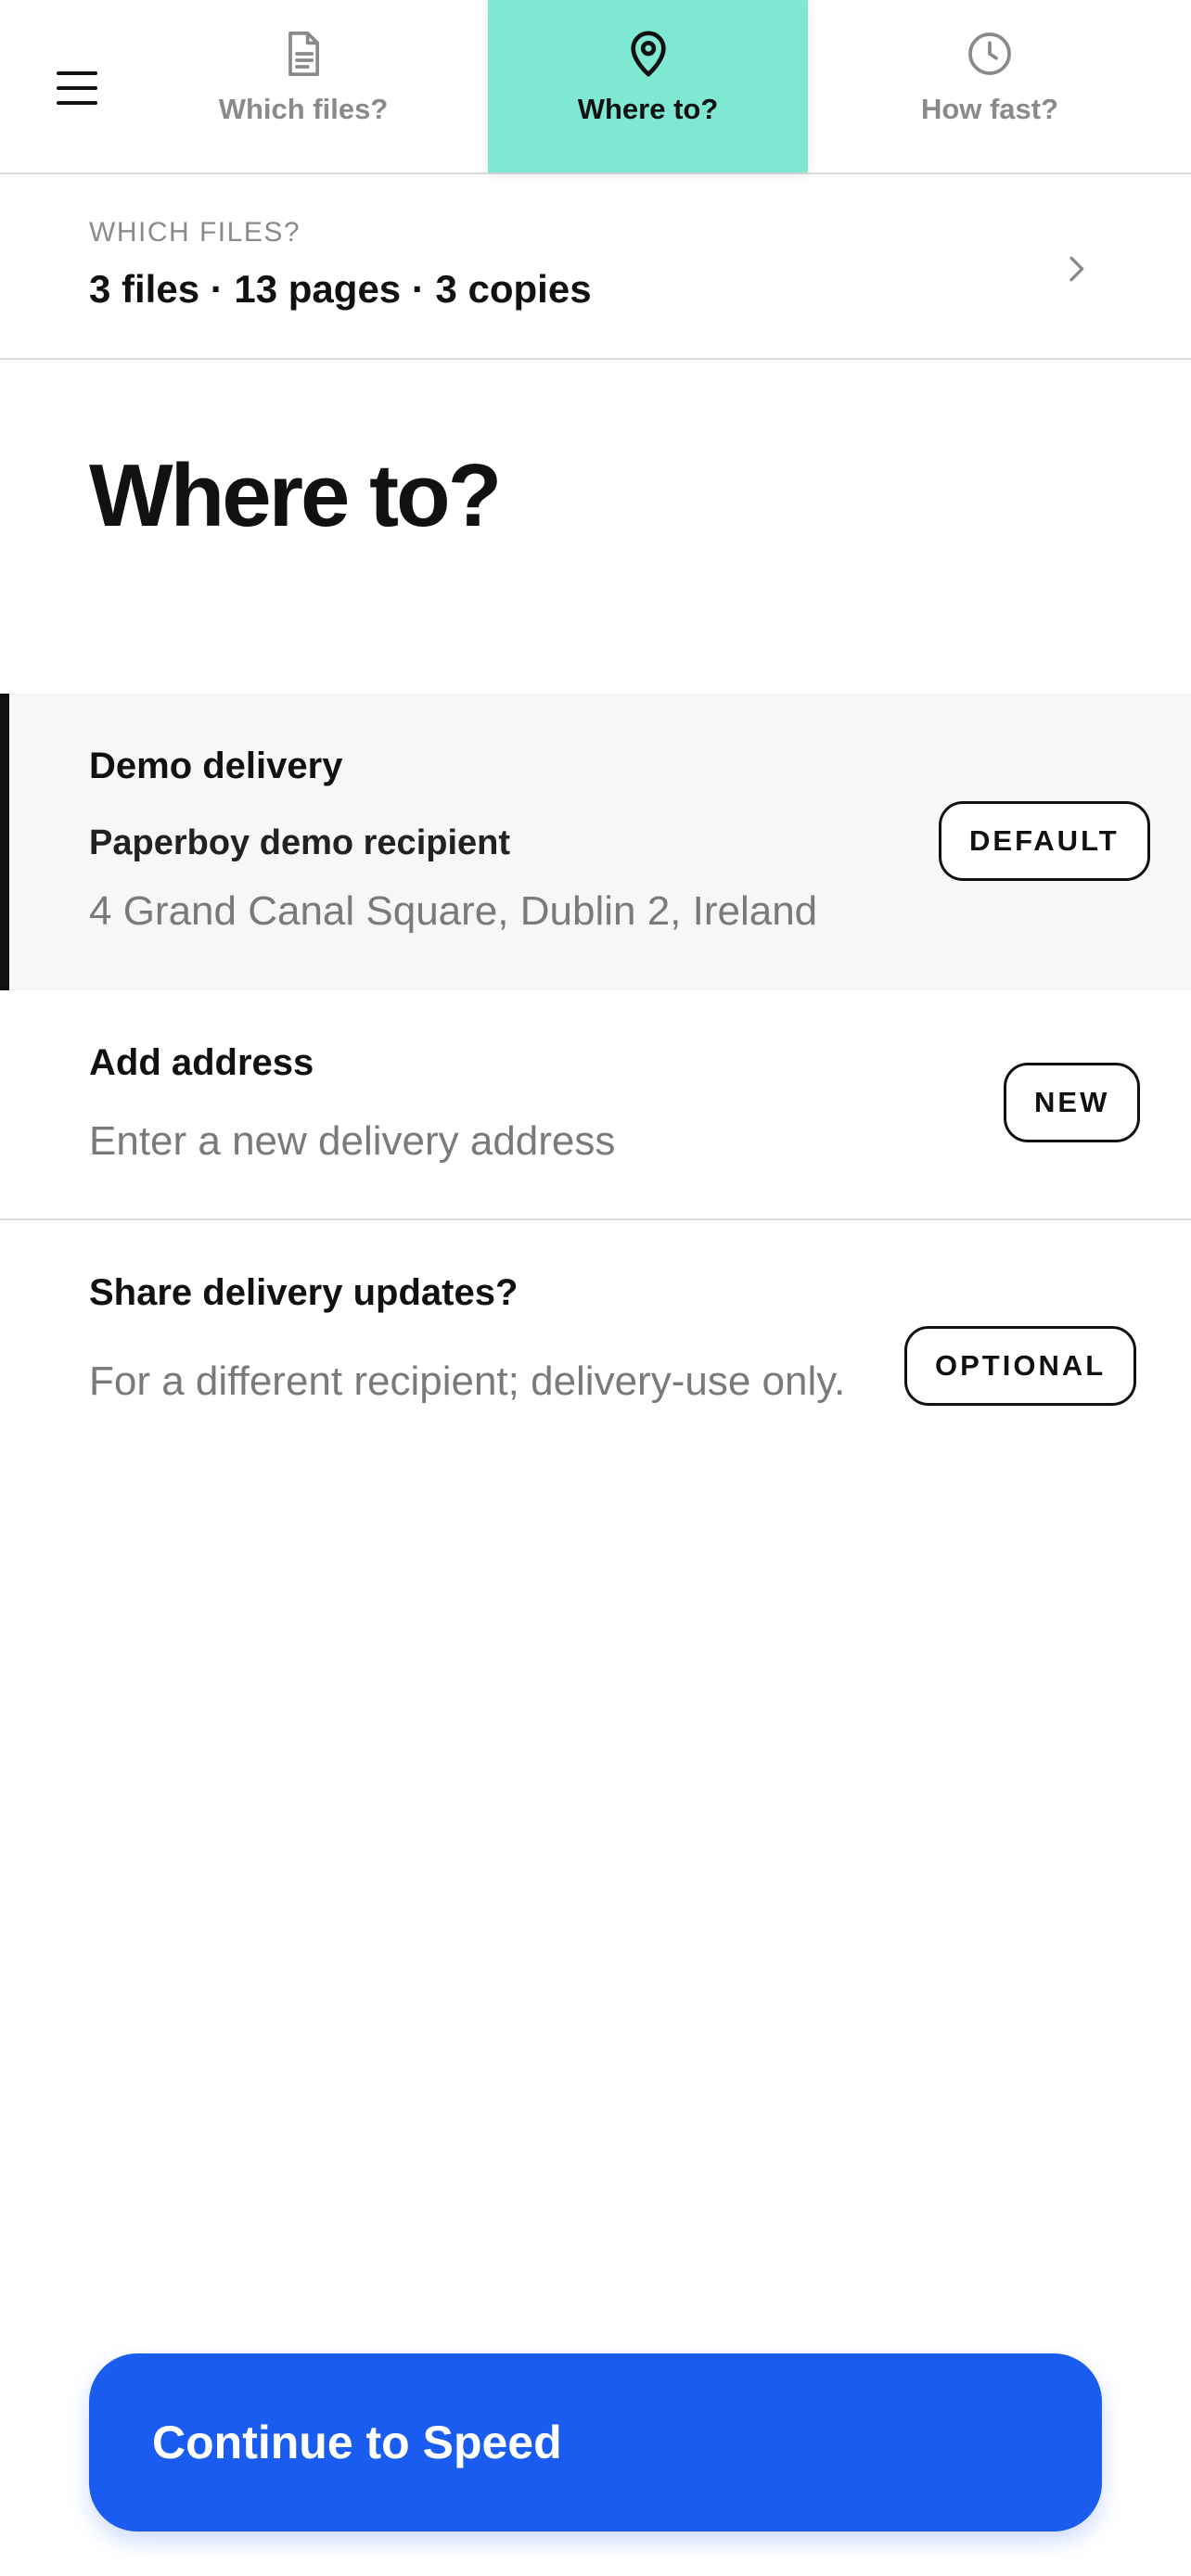 The width and height of the screenshot is (1191, 2576). I want to click on step-which-files: Which files?, so click(303, 86).